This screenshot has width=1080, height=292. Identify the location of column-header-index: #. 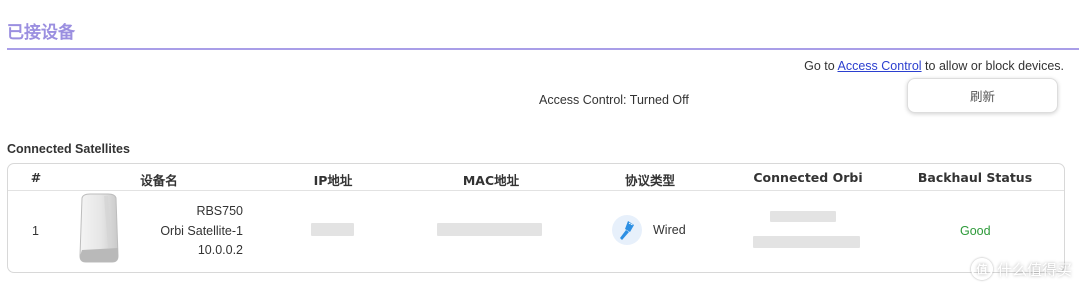
(36, 177).